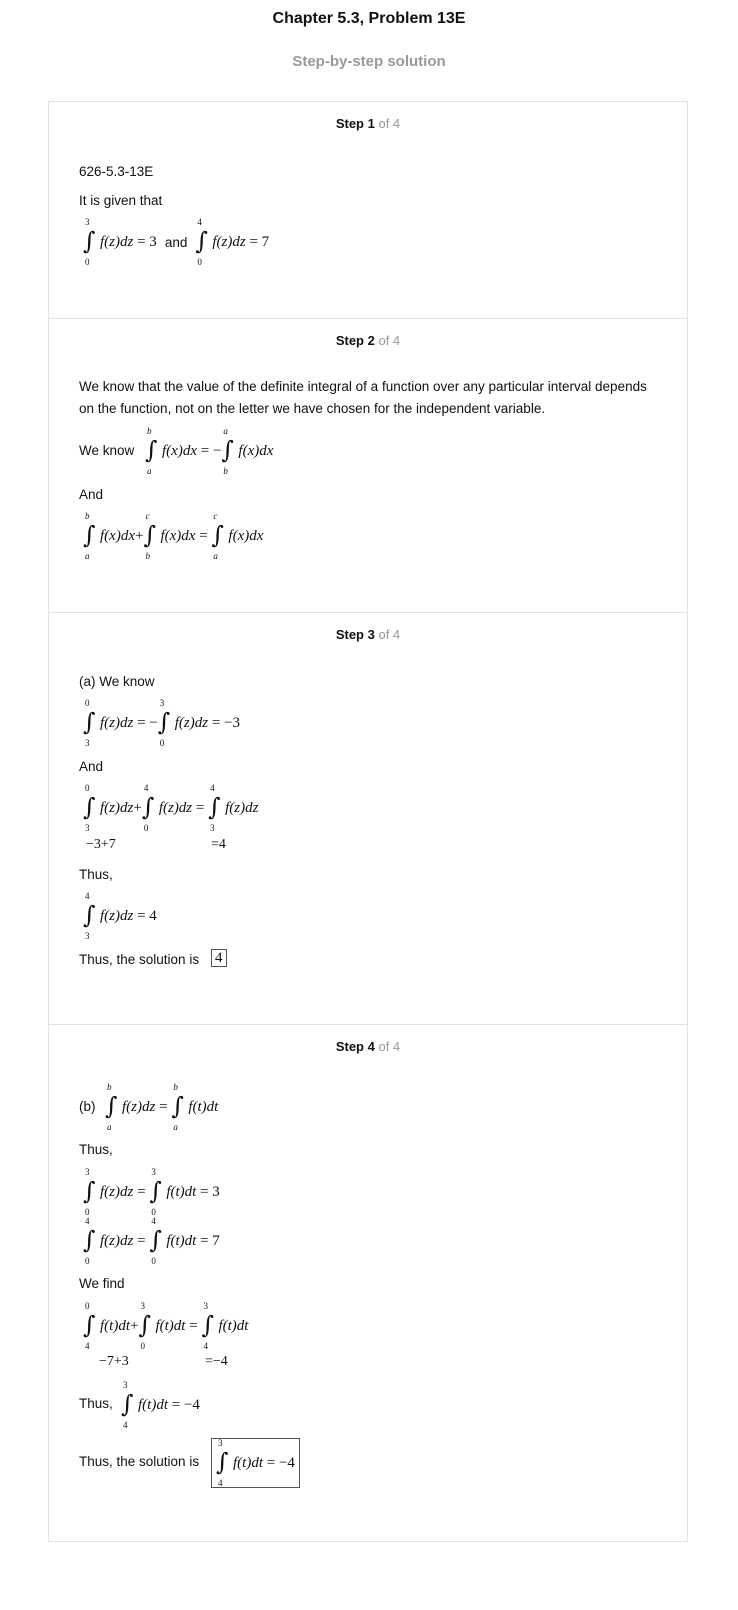 The height and width of the screenshot is (1610, 738). What do you see at coordinates (369, 61) in the screenshot?
I see `page-subtitle: Step-by-step solution` at bounding box center [369, 61].